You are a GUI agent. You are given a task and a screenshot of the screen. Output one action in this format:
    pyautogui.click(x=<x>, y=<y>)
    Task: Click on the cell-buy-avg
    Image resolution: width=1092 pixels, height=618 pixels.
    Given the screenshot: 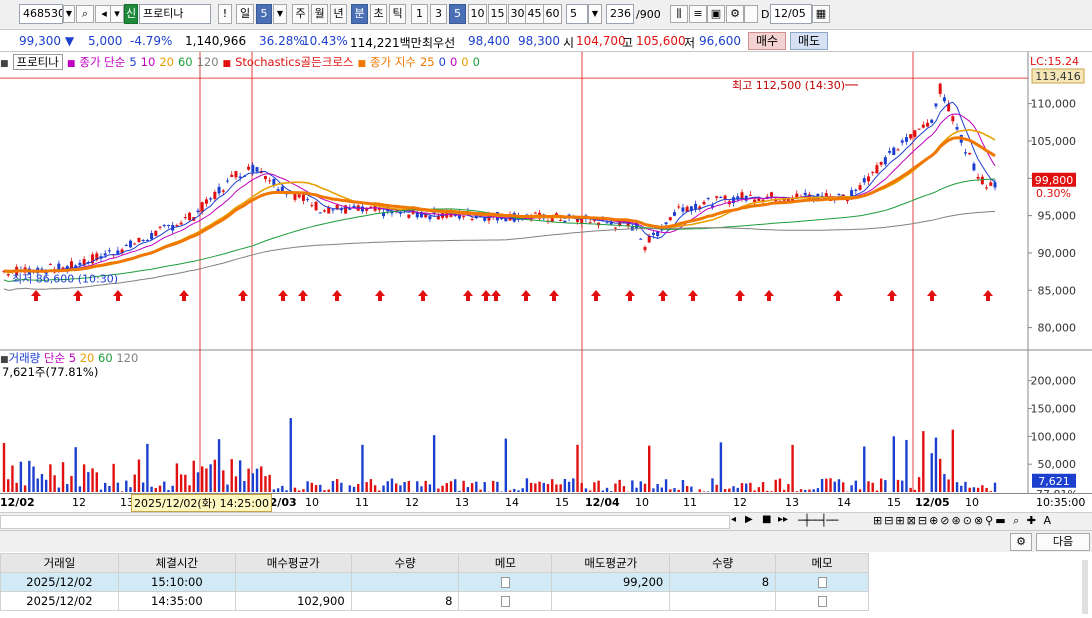 What is the action you would take?
    pyautogui.click(x=293, y=582)
    